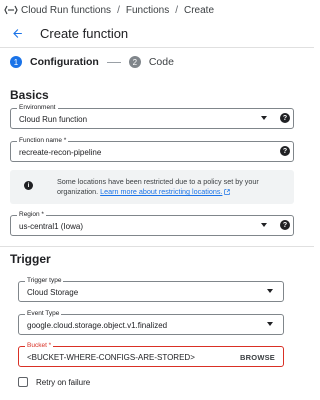 This screenshot has width=320, height=400. Describe the element at coordinates (37, 108) in the screenshot. I see `environment-label: Environment` at that location.